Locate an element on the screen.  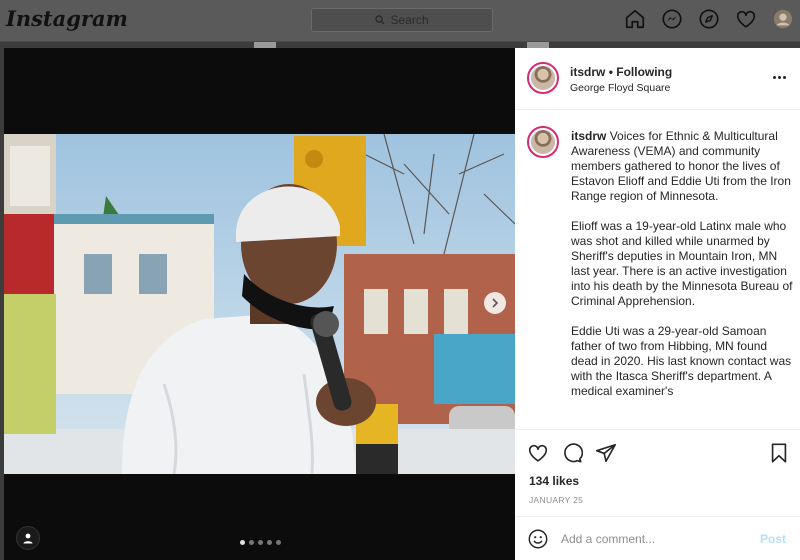
bookmark-icon is located at coordinates (779, 453).